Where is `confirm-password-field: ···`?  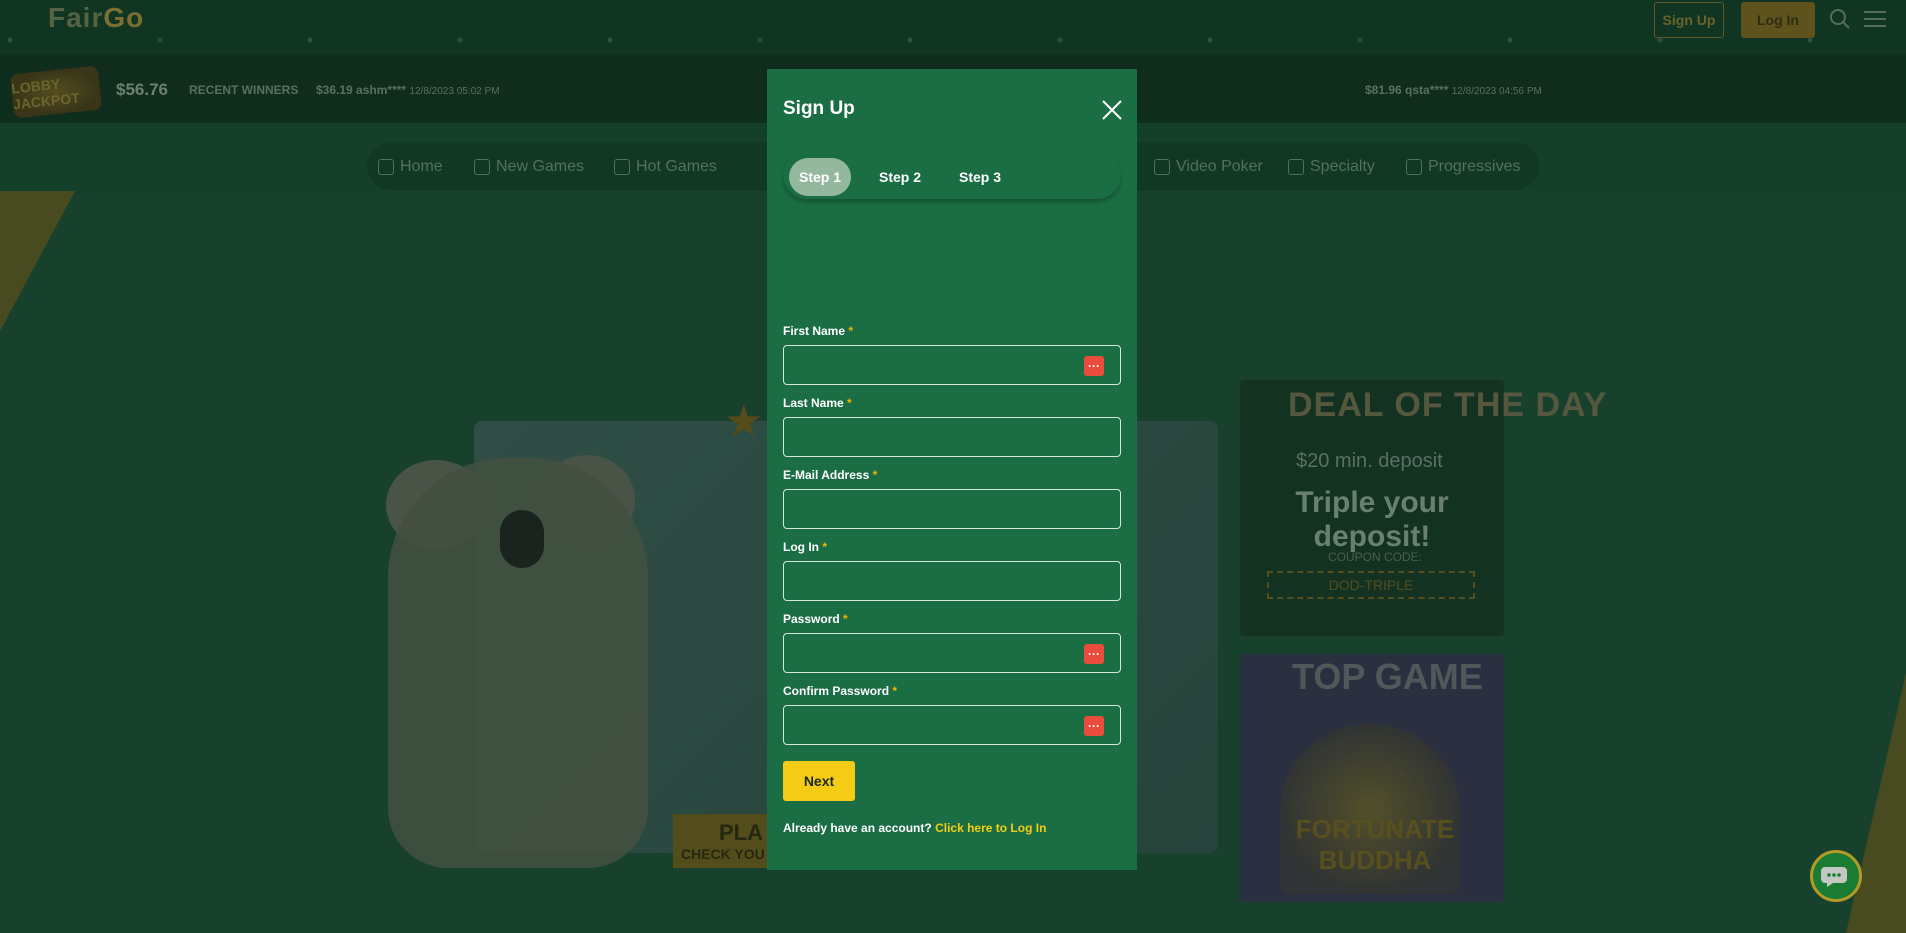 confirm-password-field: ··· is located at coordinates (952, 725).